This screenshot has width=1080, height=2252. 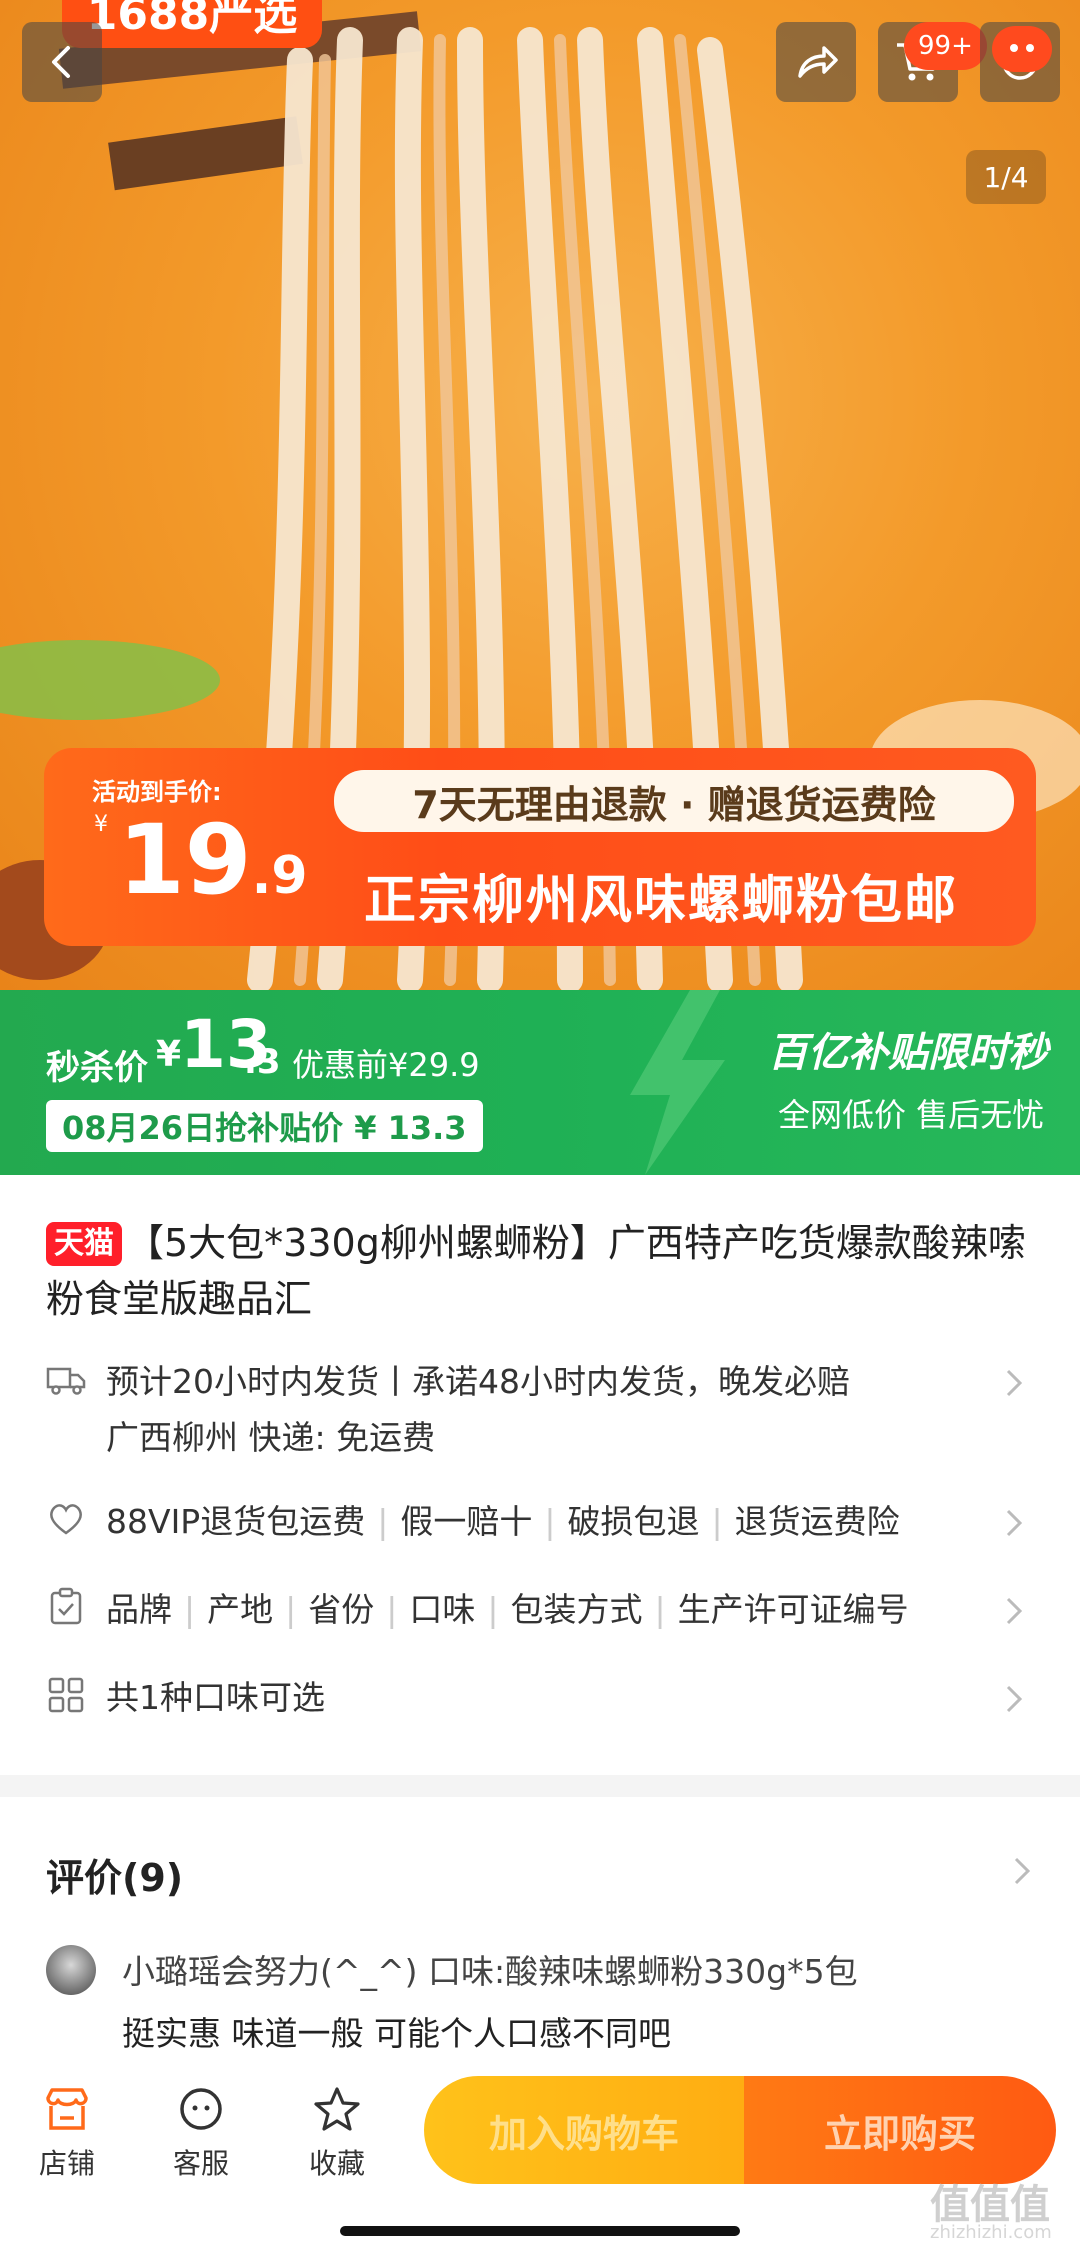 I want to click on watermark-url: zhizhizhi.com, so click(x=991, y=2232).